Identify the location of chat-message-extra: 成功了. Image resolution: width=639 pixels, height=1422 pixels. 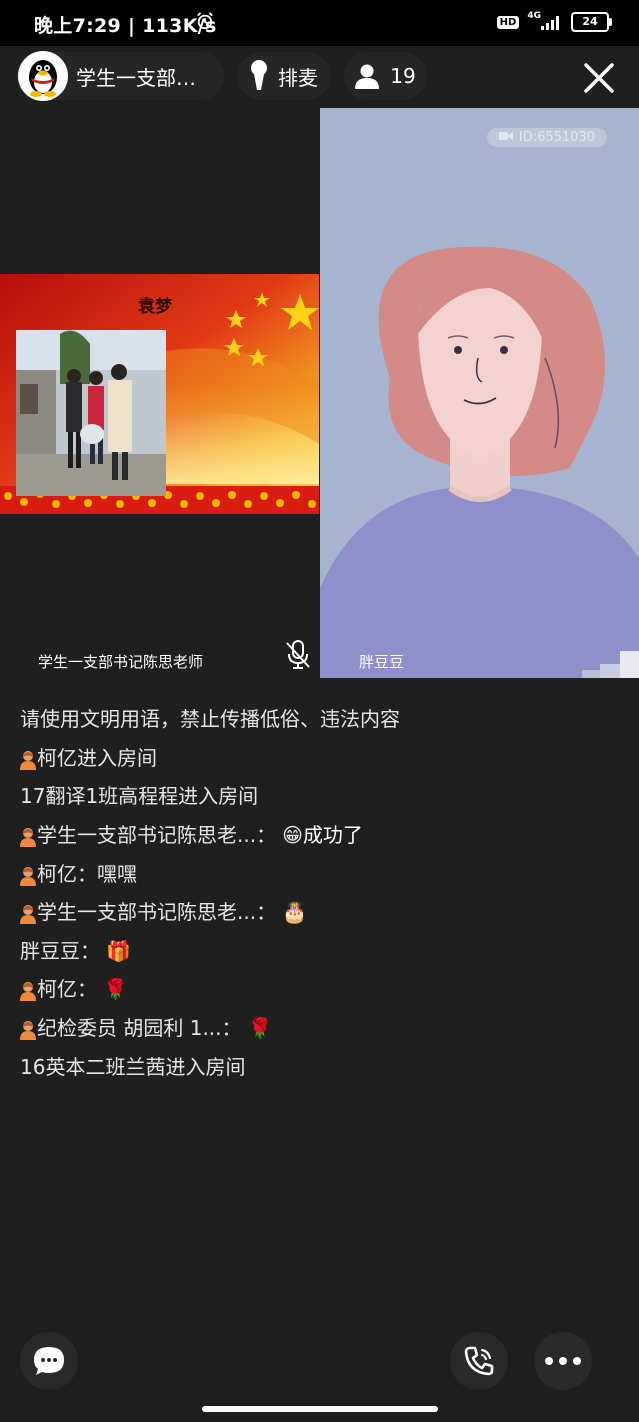
(332, 835).